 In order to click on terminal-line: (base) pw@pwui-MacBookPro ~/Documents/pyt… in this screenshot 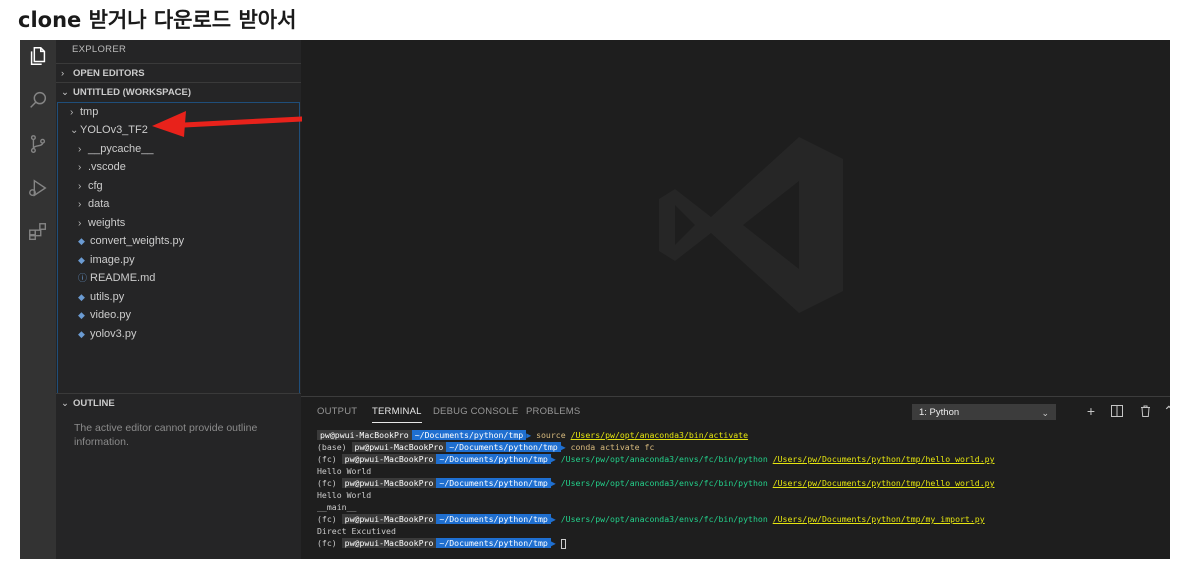, I will do `click(486, 447)`.